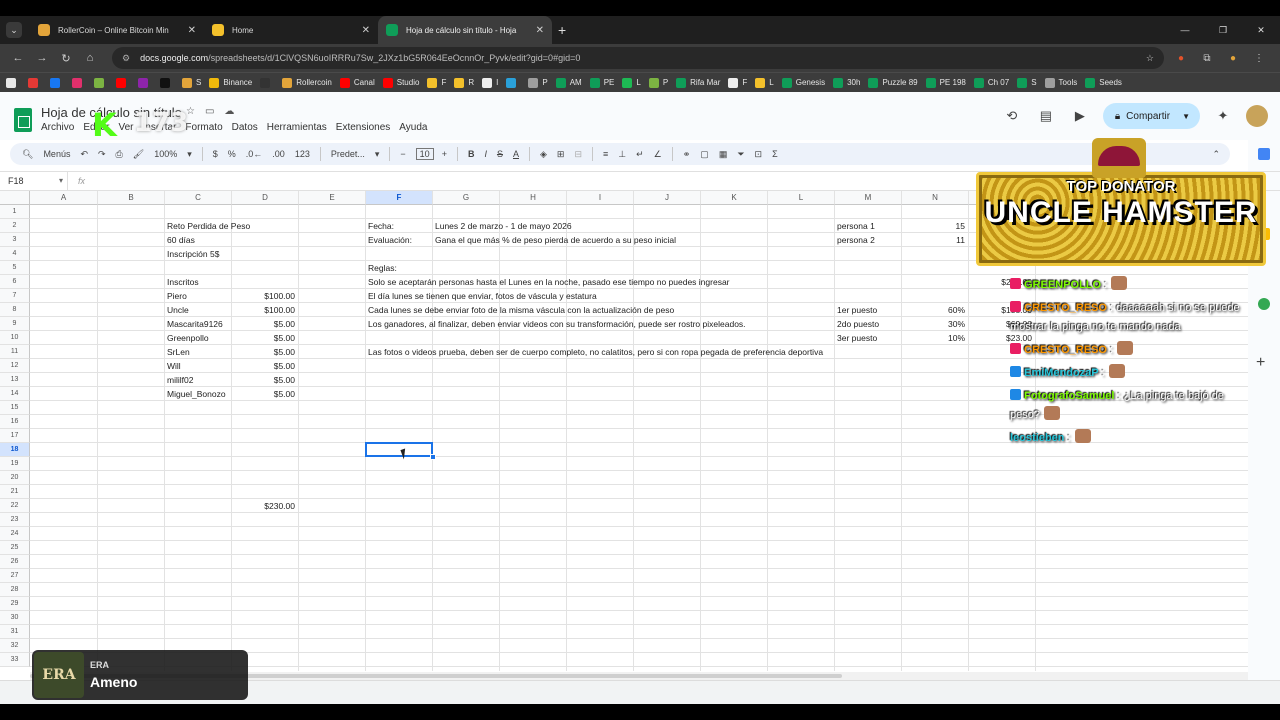  What do you see at coordinates (1181, 58) in the screenshot?
I see `extension-icon: ●` at bounding box center [1181, 58].